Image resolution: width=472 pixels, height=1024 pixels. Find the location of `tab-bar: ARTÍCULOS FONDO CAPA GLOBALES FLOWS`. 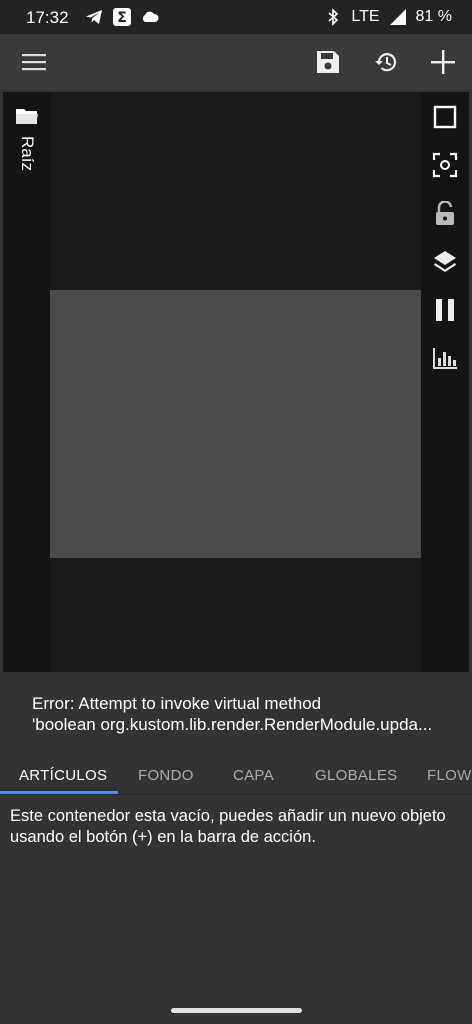

tab-bar: ARTÍCULOS FONDO CAPA GLOBALES FLOWS is located at coordinates (236, 775).